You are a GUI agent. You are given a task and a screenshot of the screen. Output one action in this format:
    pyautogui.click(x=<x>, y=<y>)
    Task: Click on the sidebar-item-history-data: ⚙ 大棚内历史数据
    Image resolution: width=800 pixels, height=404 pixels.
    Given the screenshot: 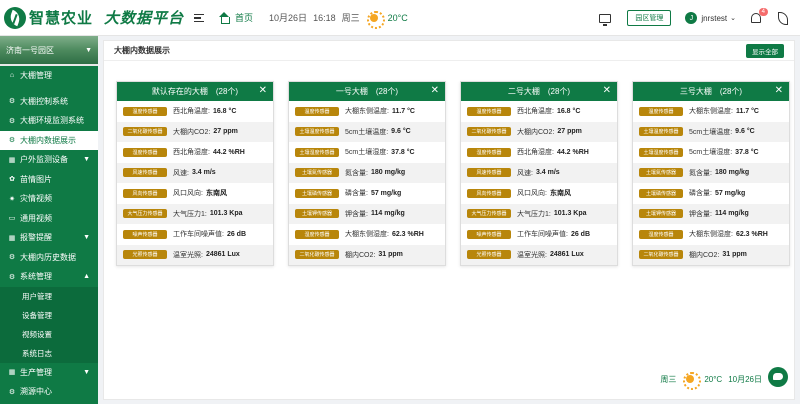 What is the action you would take?
    pyautogui.click(x=49, y=258)
    